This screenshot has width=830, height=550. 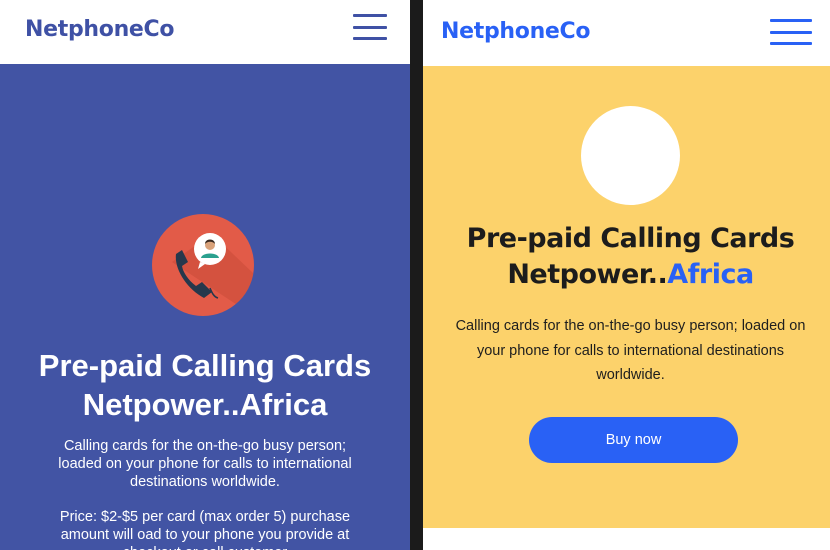 I want to click on footer-strip, so click(x=626, y=539).